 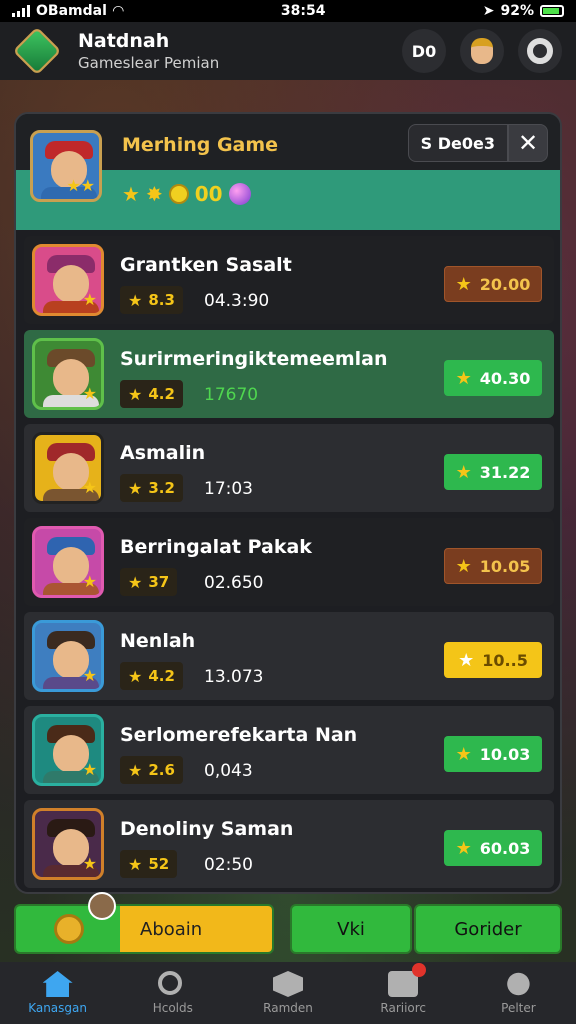 I want to click on reward-count: 00, so click(x=208, y=194).